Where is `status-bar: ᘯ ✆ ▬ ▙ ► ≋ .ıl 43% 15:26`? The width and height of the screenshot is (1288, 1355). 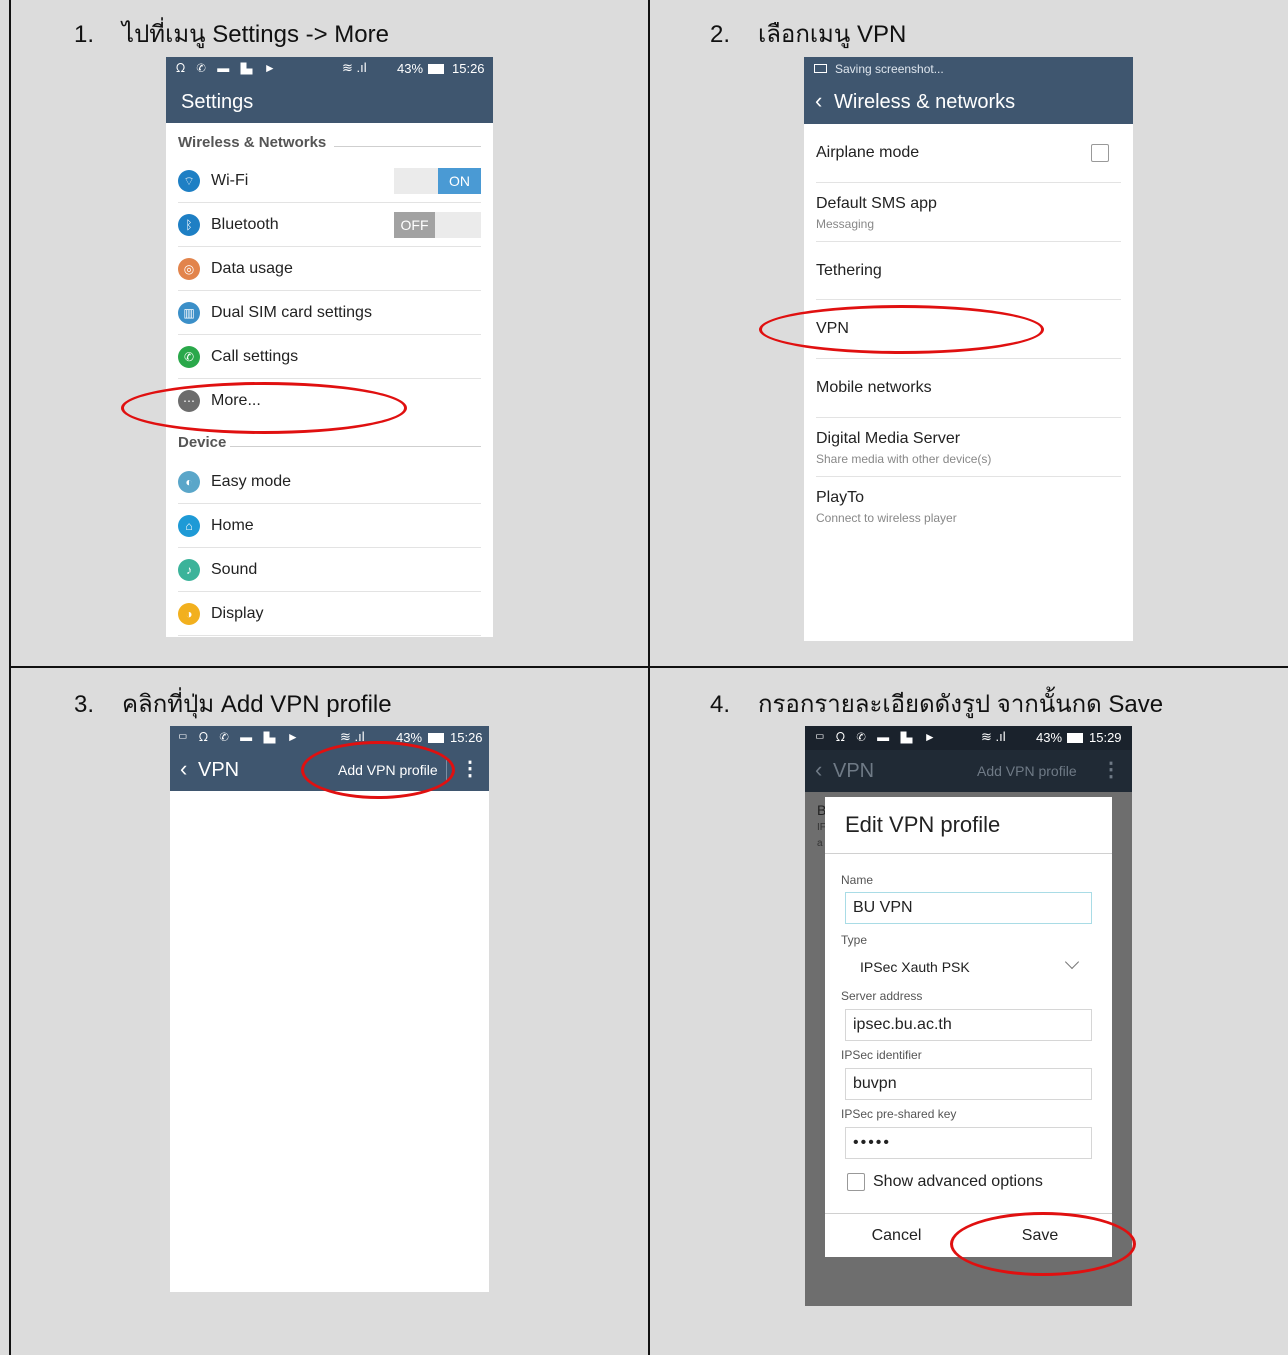
status-bar: ᘯ ✆ ▬ ▙ ► ≋ .ıl 43% 15:26 is located at coordinates (329, 69).